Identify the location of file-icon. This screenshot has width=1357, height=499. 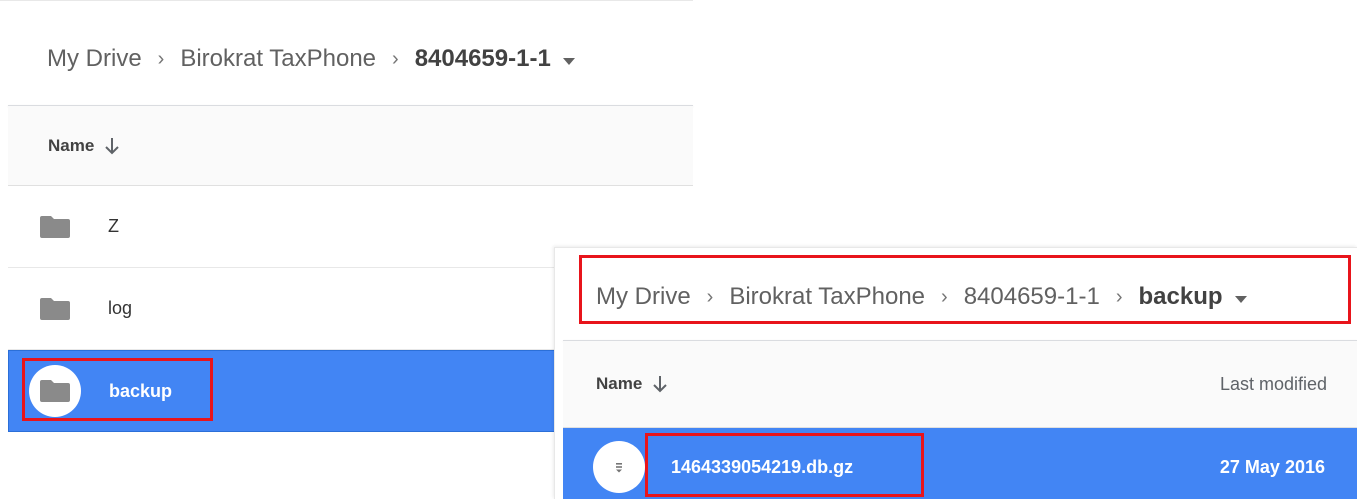
(619, 468).